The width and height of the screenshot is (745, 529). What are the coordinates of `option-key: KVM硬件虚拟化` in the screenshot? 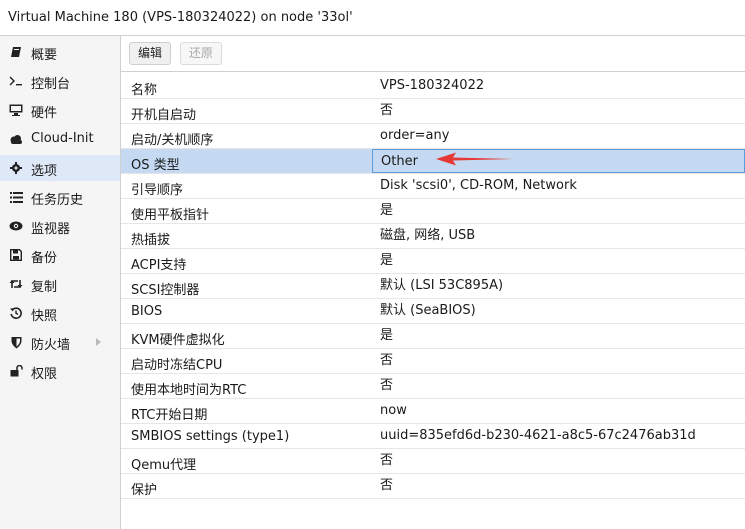 It's located at (178, 340).